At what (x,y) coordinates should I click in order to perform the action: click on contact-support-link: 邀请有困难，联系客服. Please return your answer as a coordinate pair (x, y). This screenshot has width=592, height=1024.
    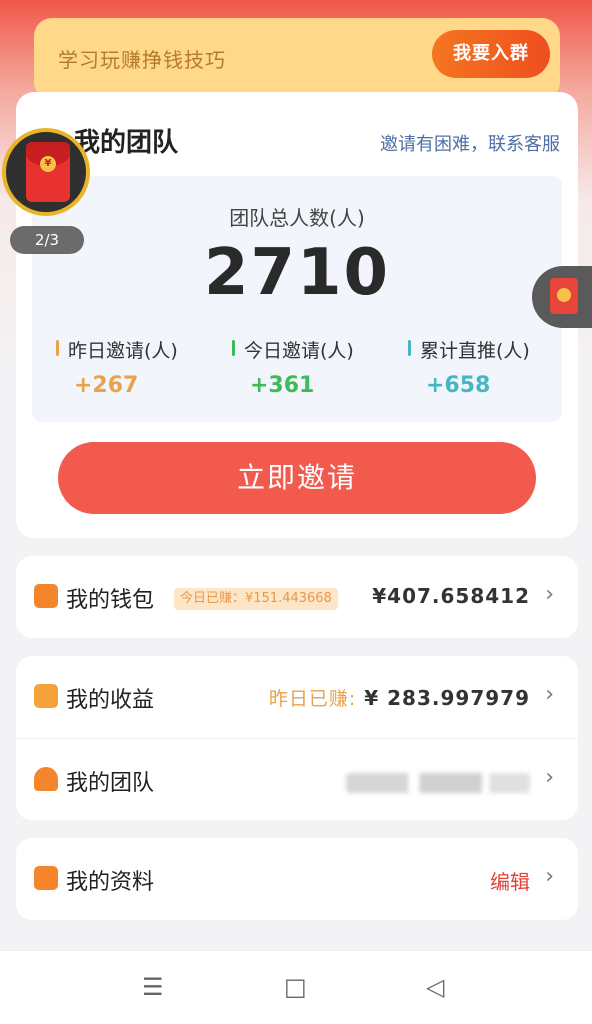
    Looking at the image, I should click on (470, 143).